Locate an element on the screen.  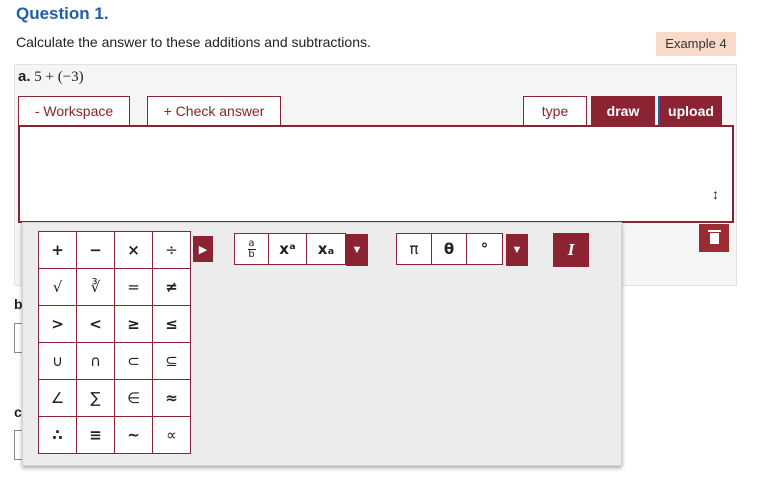
greek-dropdown-button: ▼ is located at coordinates (517, 250).